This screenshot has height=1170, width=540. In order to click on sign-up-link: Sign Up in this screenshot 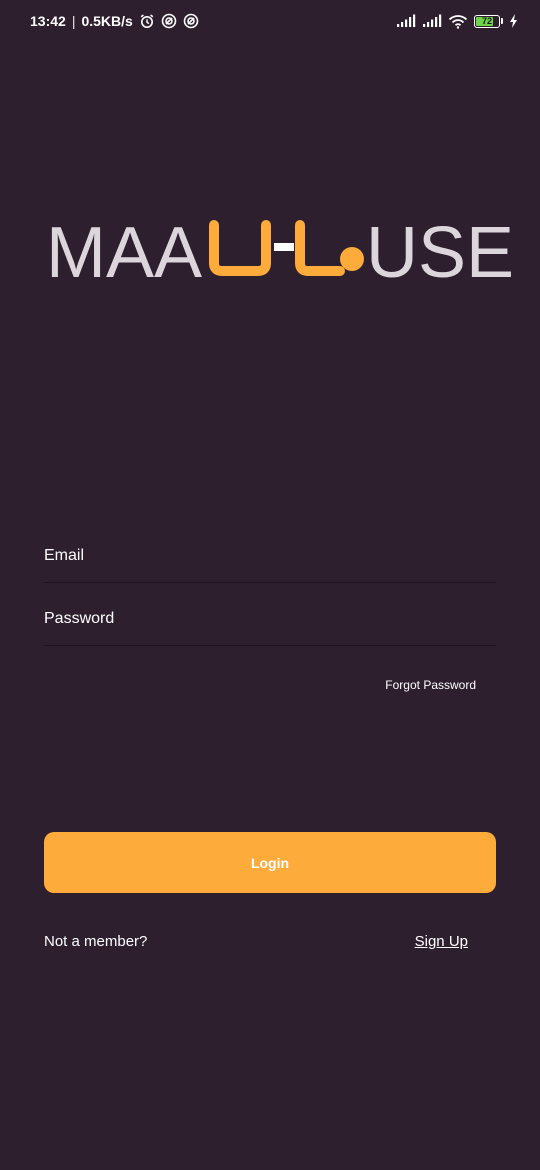, I will do `click(441, 941)`.